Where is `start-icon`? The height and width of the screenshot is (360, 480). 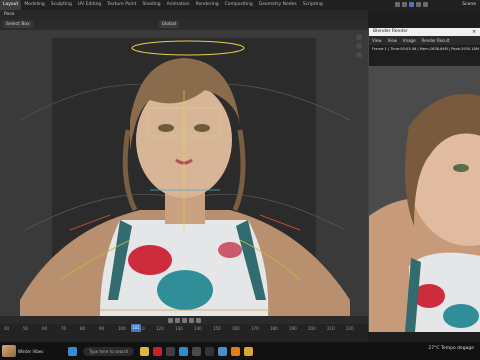
start-icon is located at coordinates (72, 351).